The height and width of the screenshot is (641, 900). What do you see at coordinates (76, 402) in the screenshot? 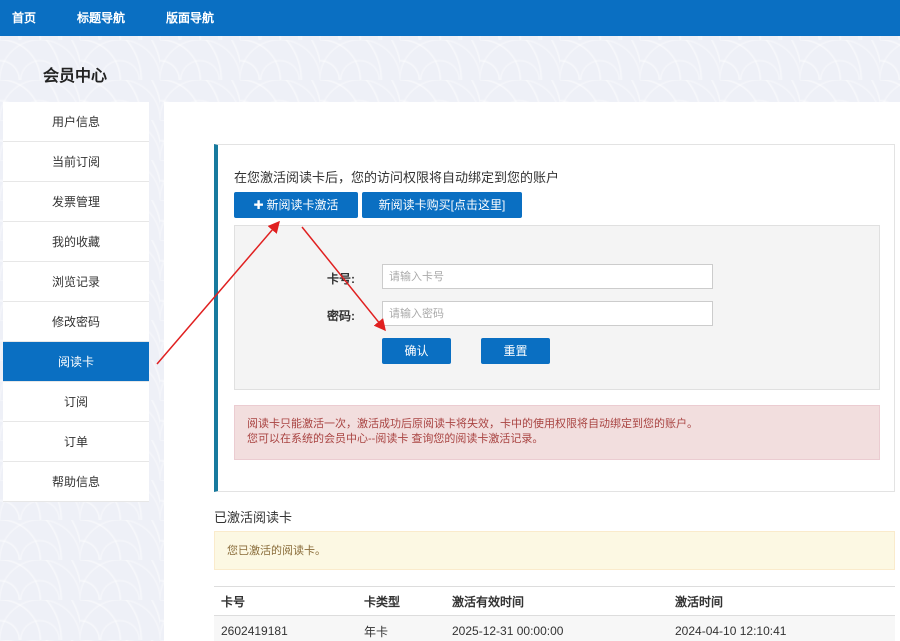
I see `sidebar-item-subscribe: 订阅` at bounding box center [76, 402].